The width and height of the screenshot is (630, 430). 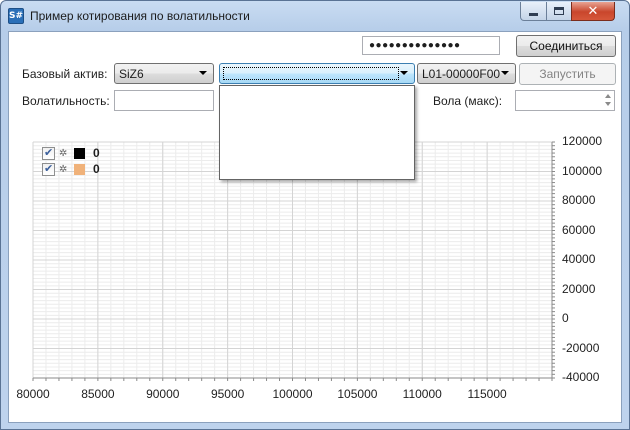 What do you see at coordinates (565, 100) in the screenshot?
I see `vol-max-spinner` at bounding box center [565, 100].